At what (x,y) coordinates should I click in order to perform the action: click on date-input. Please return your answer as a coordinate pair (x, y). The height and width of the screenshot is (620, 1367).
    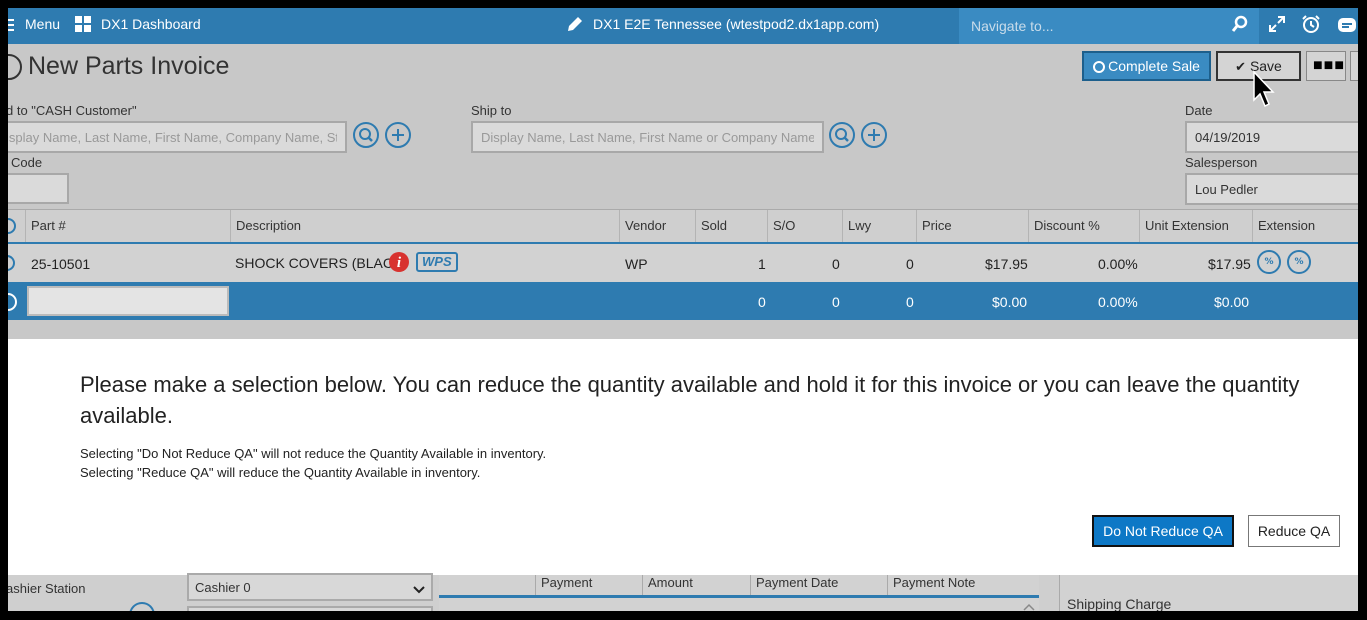
    Looking at the image, I should click on (1271, 137).